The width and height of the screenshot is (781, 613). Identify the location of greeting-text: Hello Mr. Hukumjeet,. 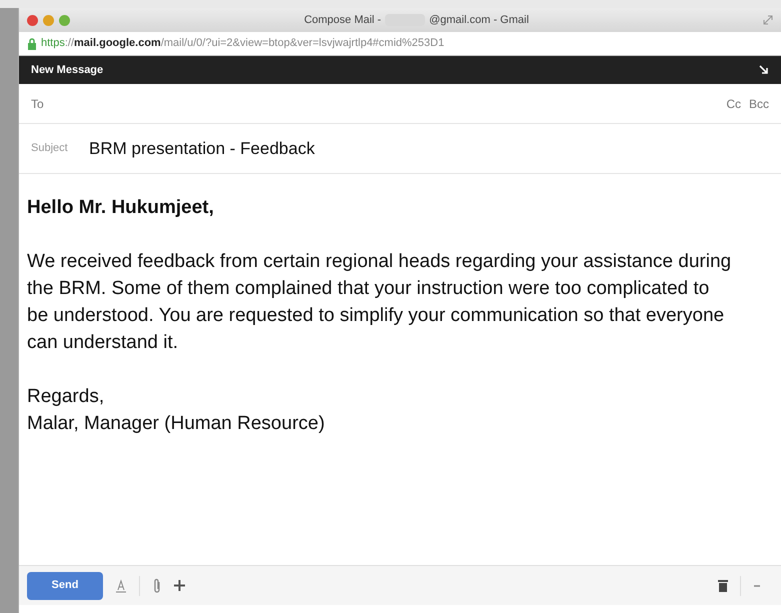
(121, 208).